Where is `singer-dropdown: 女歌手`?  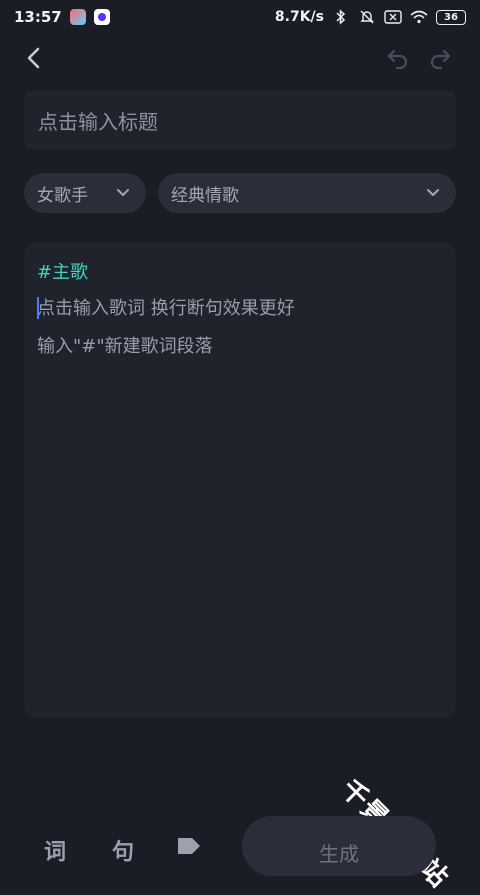 singer-dropdown: 女歌手 is located at coordinates (85, 193).